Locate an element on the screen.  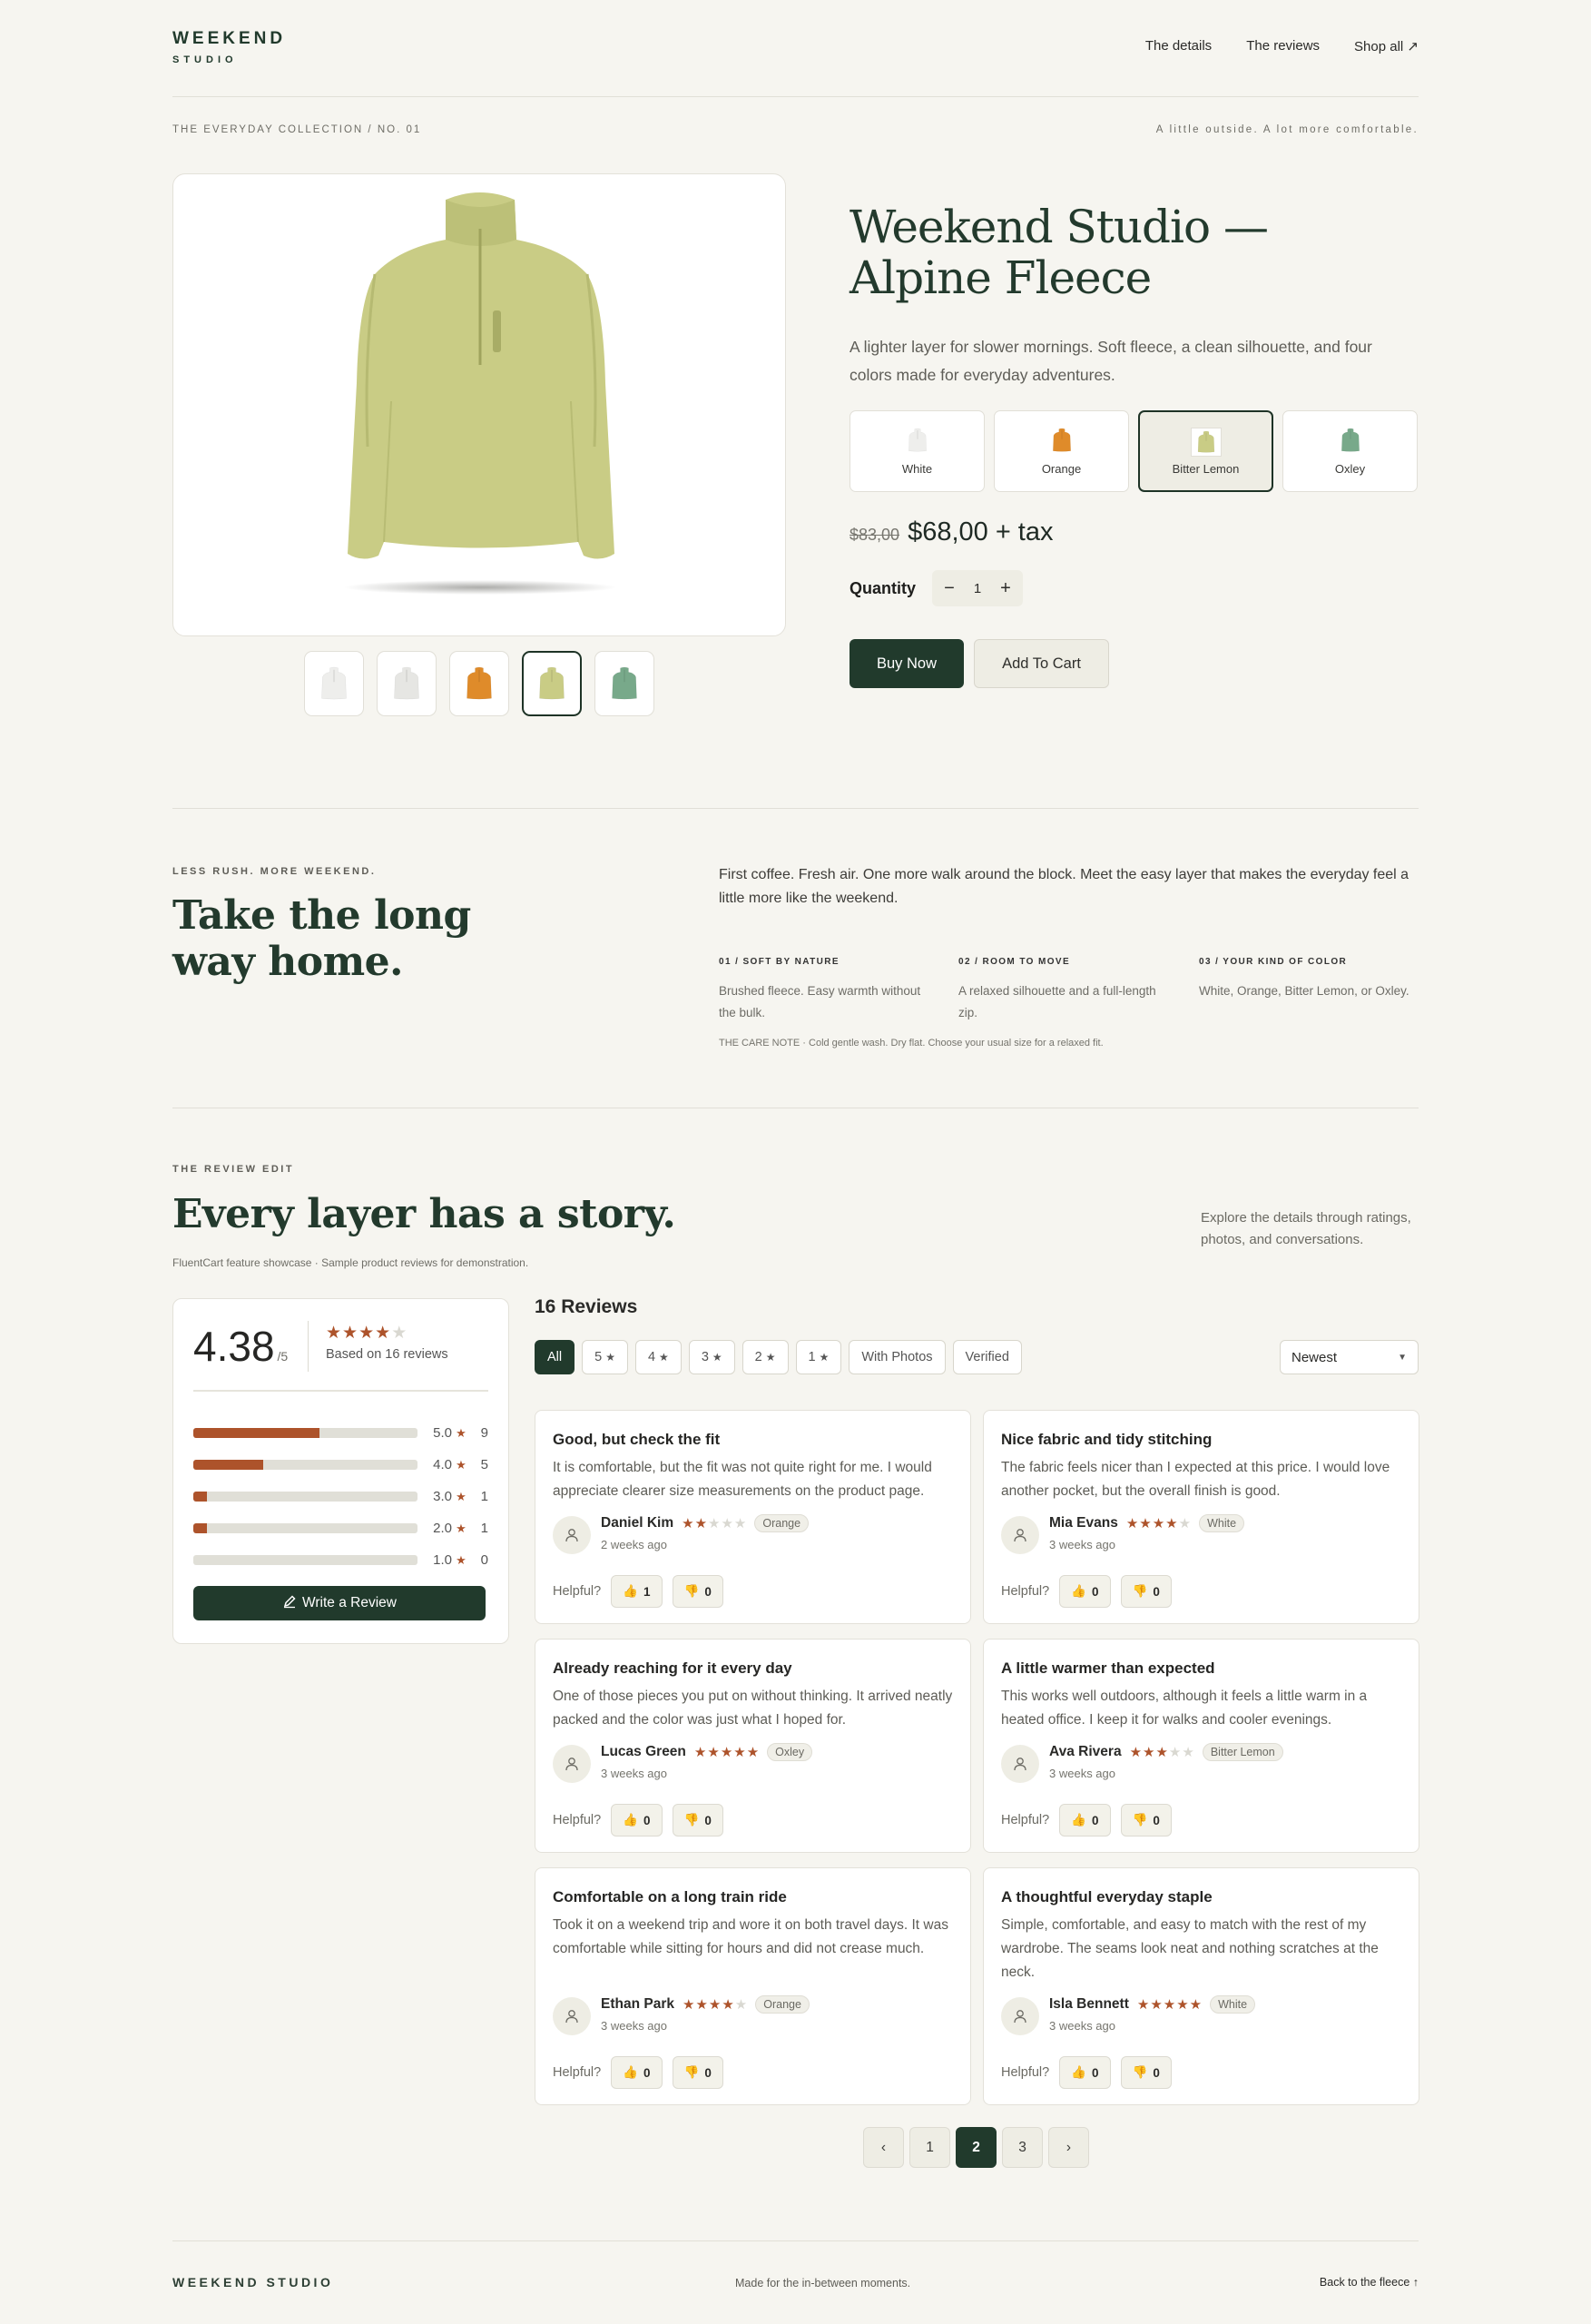
page-2-button: 2 is located at coordinates (977, 2147).